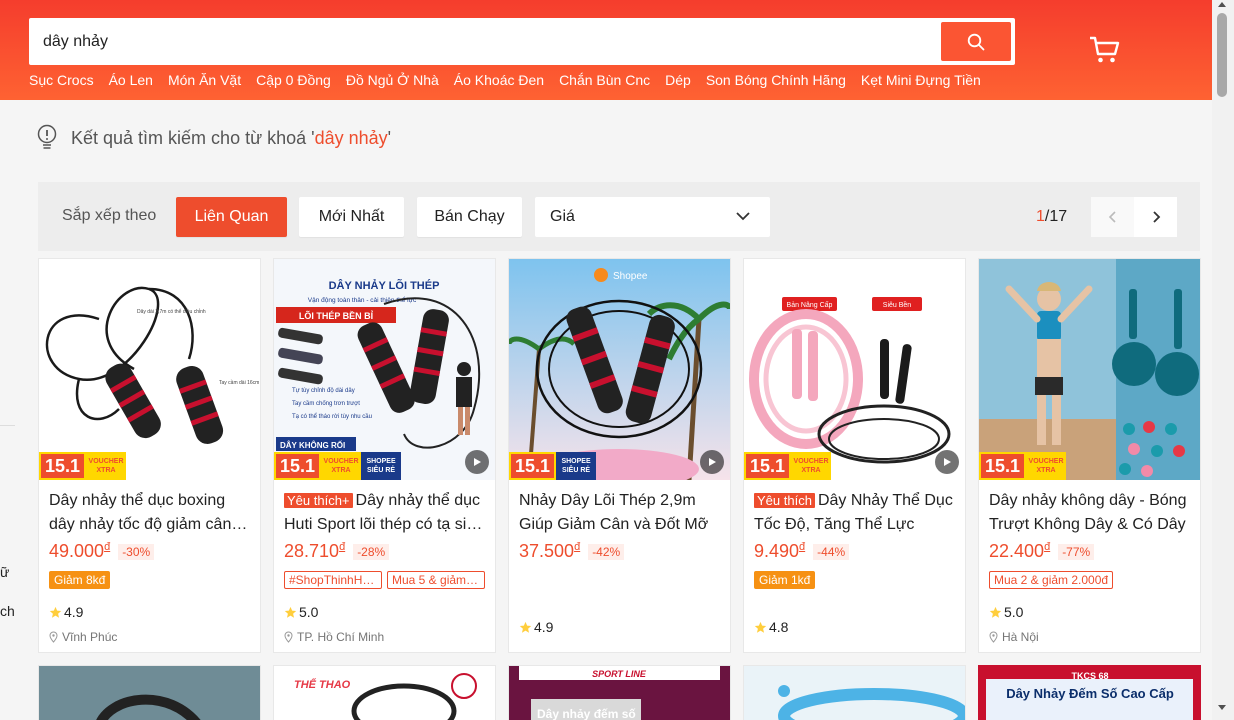 The width and height of the screenshot is (1234, 720). Describe the element at coordinates (630, 276) in the screenshot. I see `photo-caption: Shopee` at that location.